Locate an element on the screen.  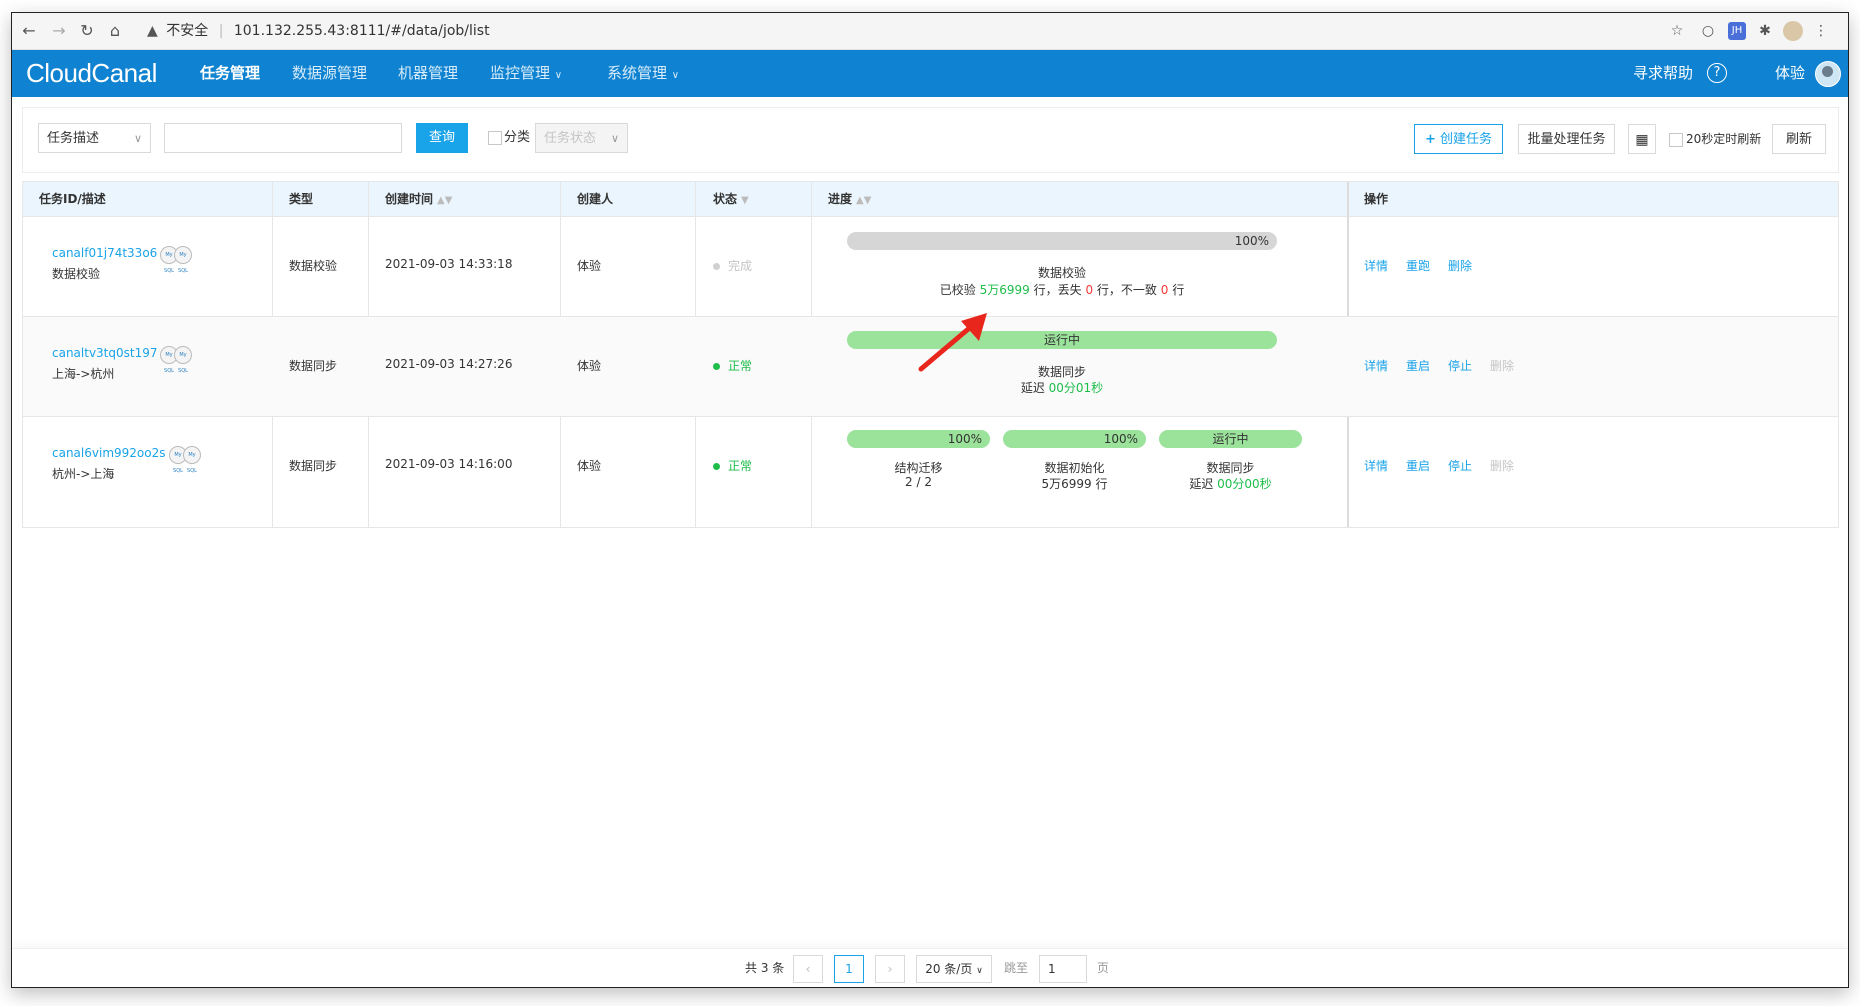
progress-delay: 延迟 00分01秒 is located at coordinates (1062, 387).